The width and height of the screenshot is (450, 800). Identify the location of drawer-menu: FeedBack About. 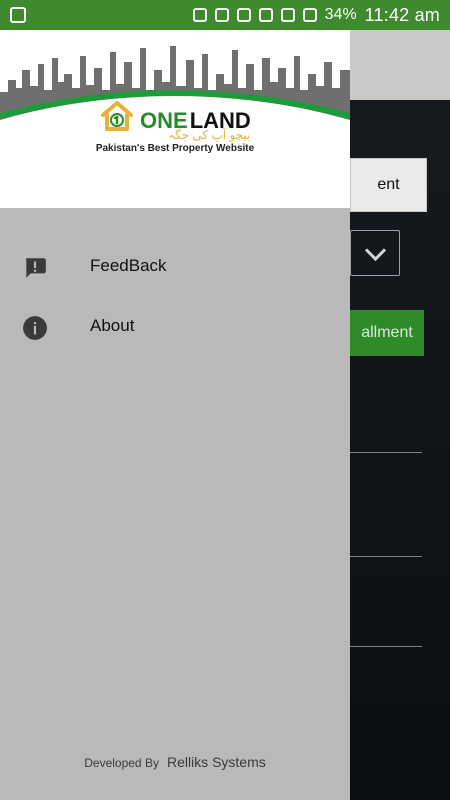
(175, 298).